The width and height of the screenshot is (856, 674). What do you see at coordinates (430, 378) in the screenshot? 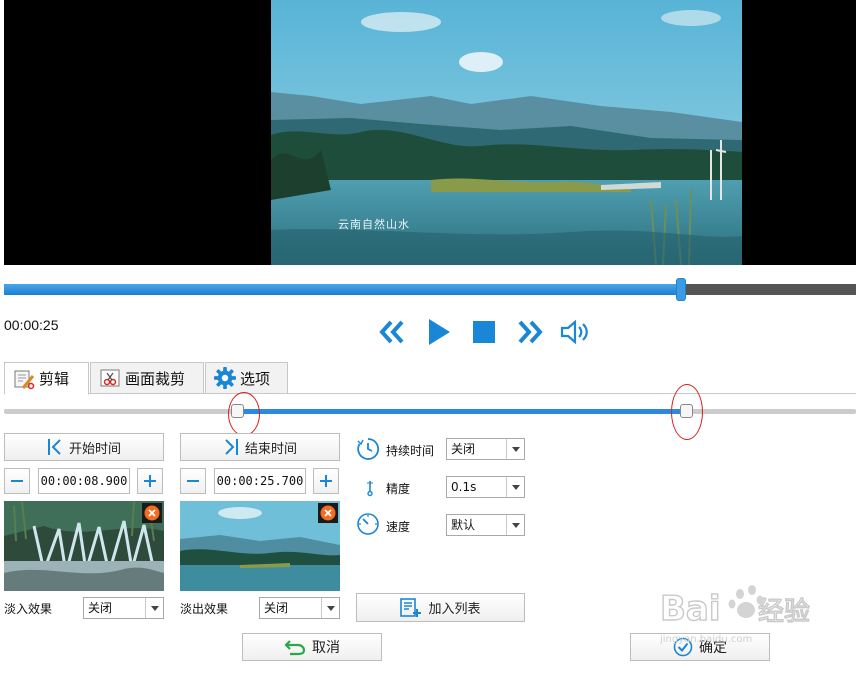
I see `tab-bar: 剪辑 画面裁剪 选项` at bounding box center [430, 378].